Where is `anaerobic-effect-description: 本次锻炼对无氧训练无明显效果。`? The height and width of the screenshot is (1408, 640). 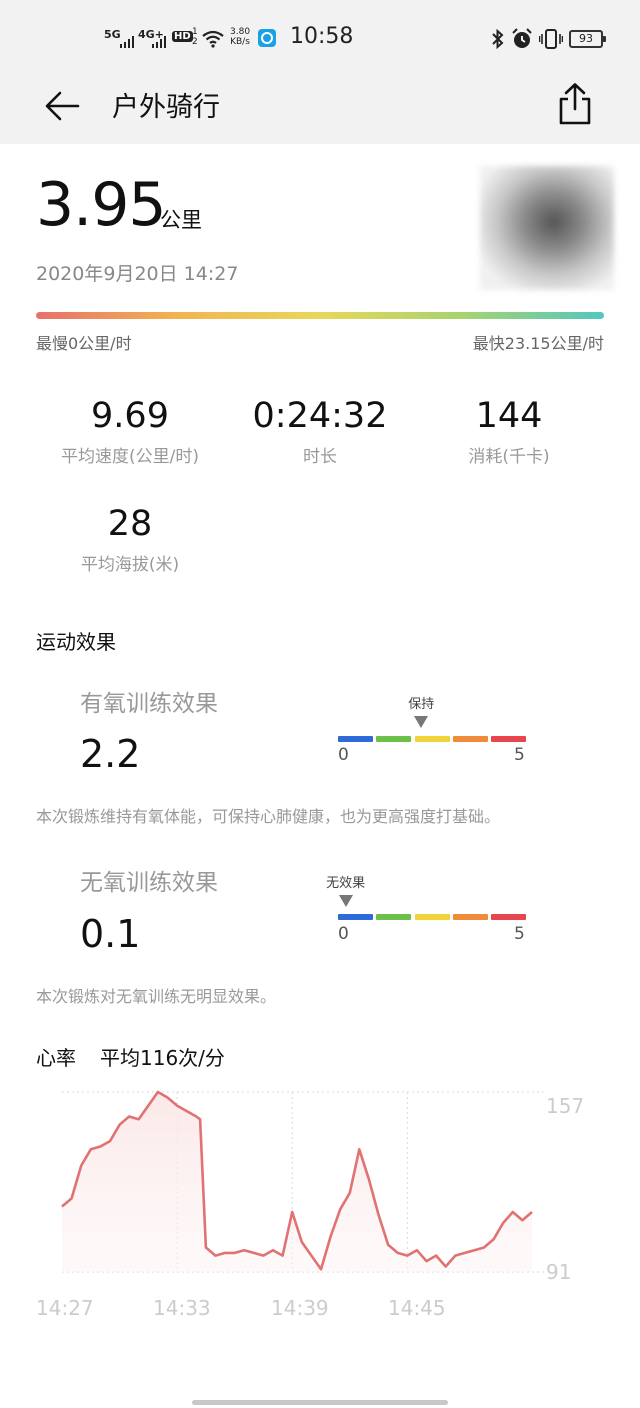 anaerobic-effect-description: 本次锻炼对无氧训练无明显效果。 is located at coordinates (156, 996).